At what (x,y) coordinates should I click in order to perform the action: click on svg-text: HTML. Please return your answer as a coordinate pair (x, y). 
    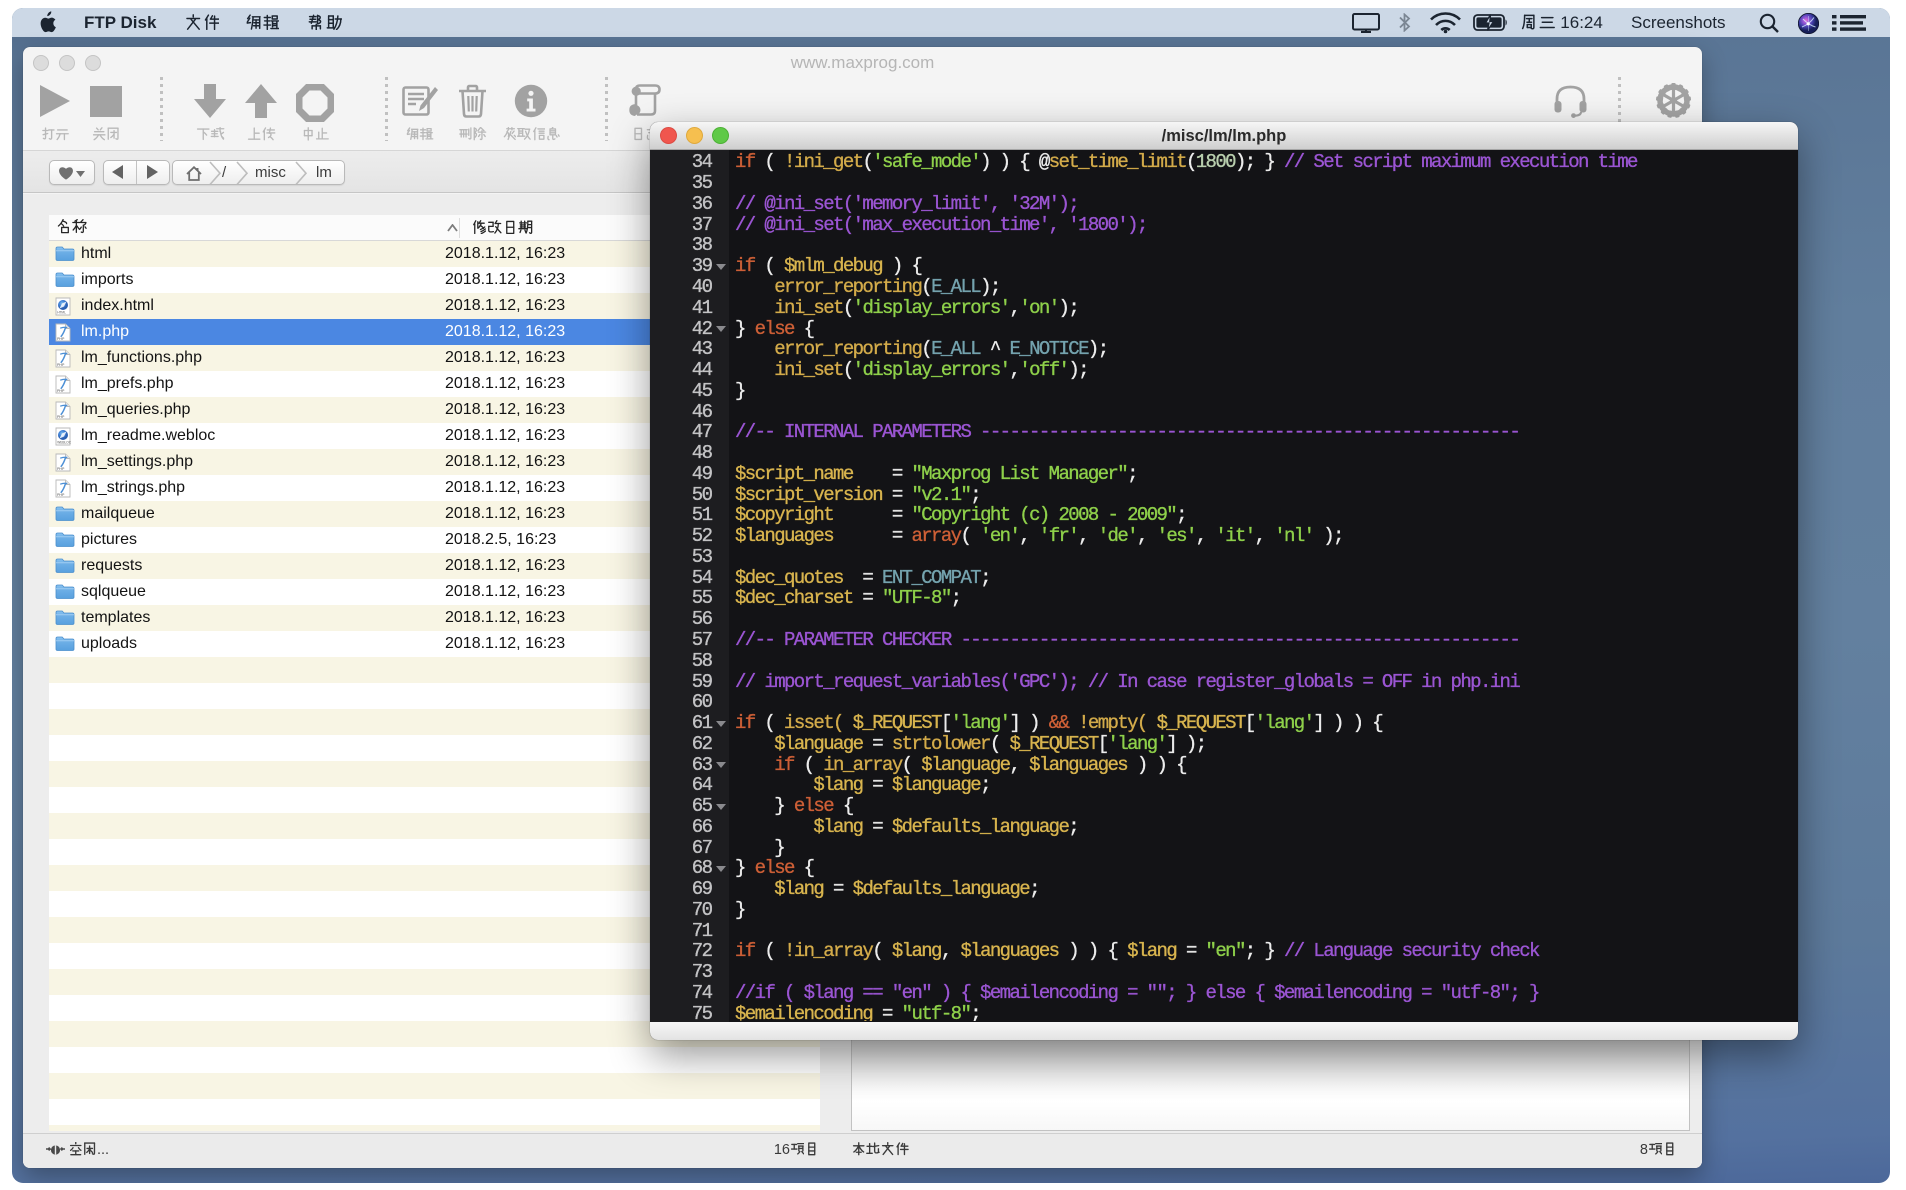
    Looking at the image, I should click on (61, 312).